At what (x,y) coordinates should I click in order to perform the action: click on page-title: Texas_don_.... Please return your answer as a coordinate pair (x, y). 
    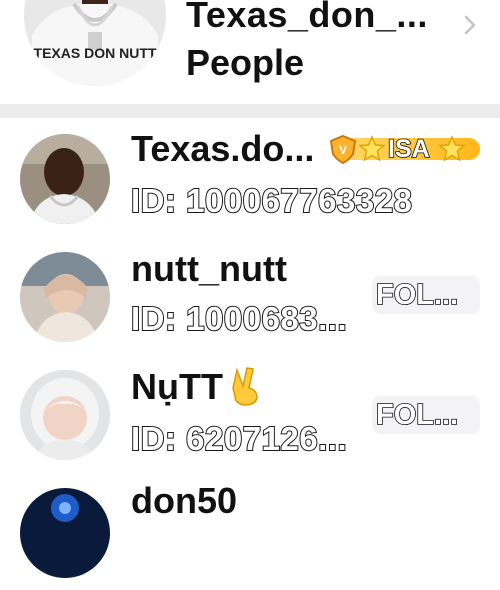
    Looking at the image, I should click on (307, 17).